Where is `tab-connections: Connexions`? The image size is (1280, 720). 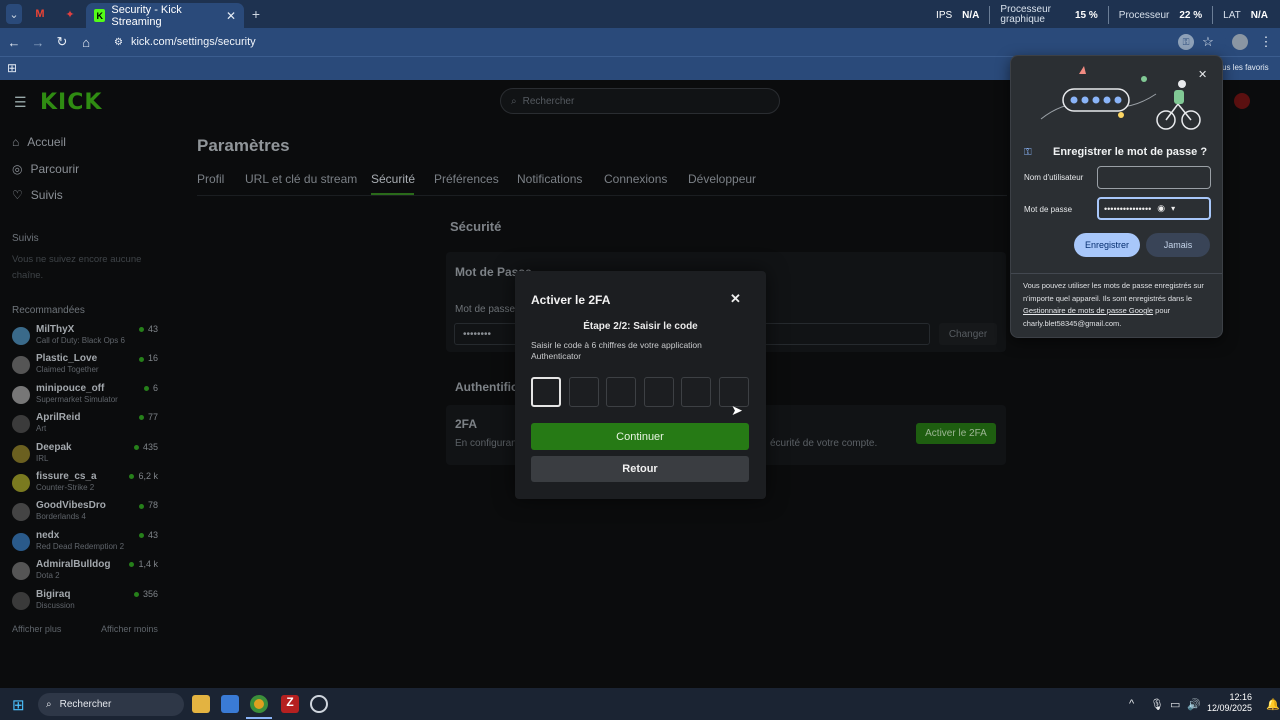 tab-connections: Connexions is located at coordinates (635, 179).